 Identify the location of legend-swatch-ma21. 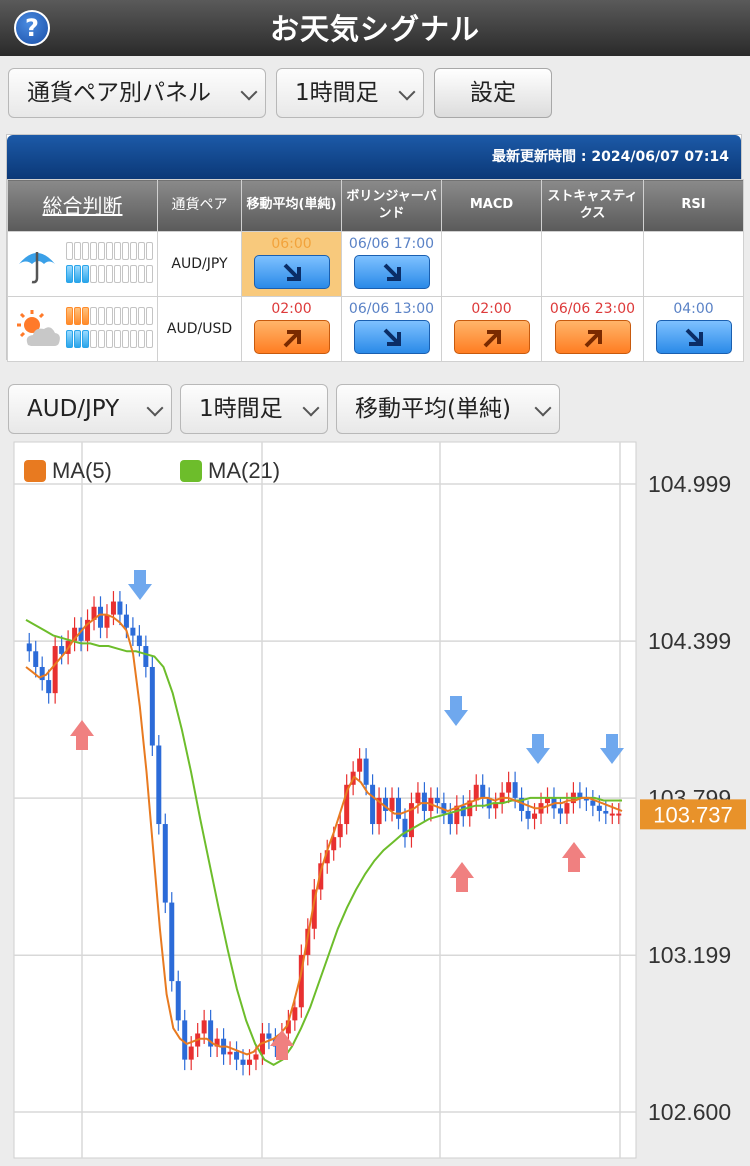
(191, 471).